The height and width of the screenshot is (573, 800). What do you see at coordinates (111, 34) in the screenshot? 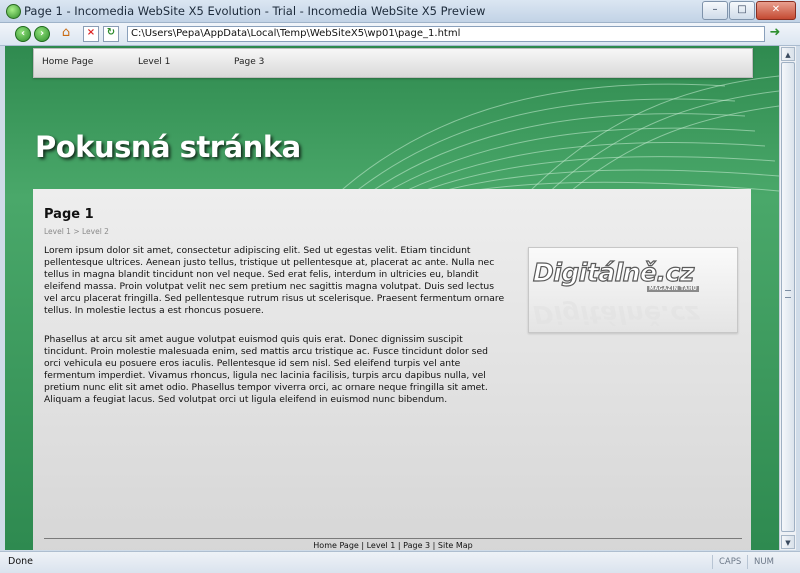
I see `refresh-icon: ↻` at bounding box center [111, 34].